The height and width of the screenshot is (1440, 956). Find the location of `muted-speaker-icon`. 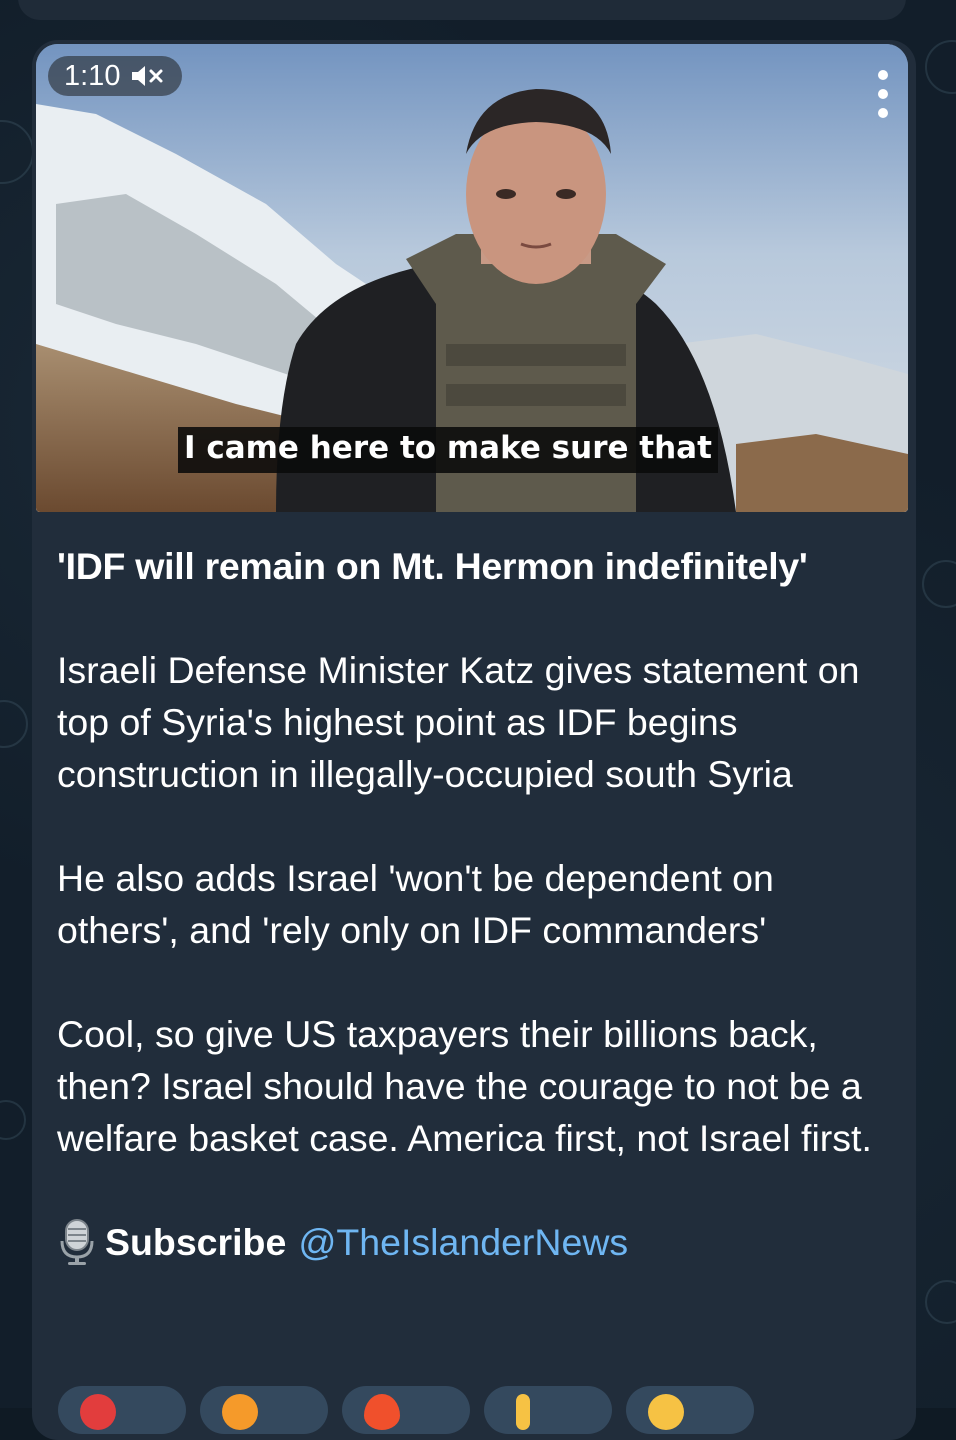

muted-speaker-icon is located at coordinates (148, 76).